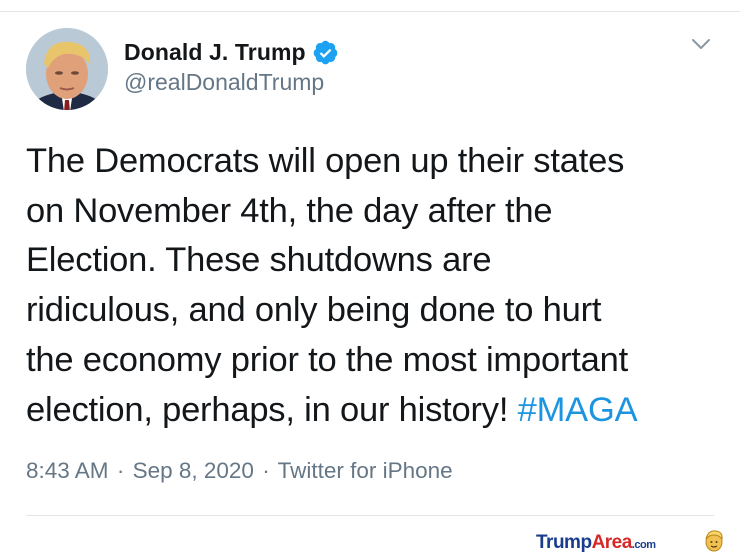  What do you see at coordinates (327, 359) in the screenshot?
I see `tweet-text-line: the economy prior to the most important` at bounding box center [327, 359].